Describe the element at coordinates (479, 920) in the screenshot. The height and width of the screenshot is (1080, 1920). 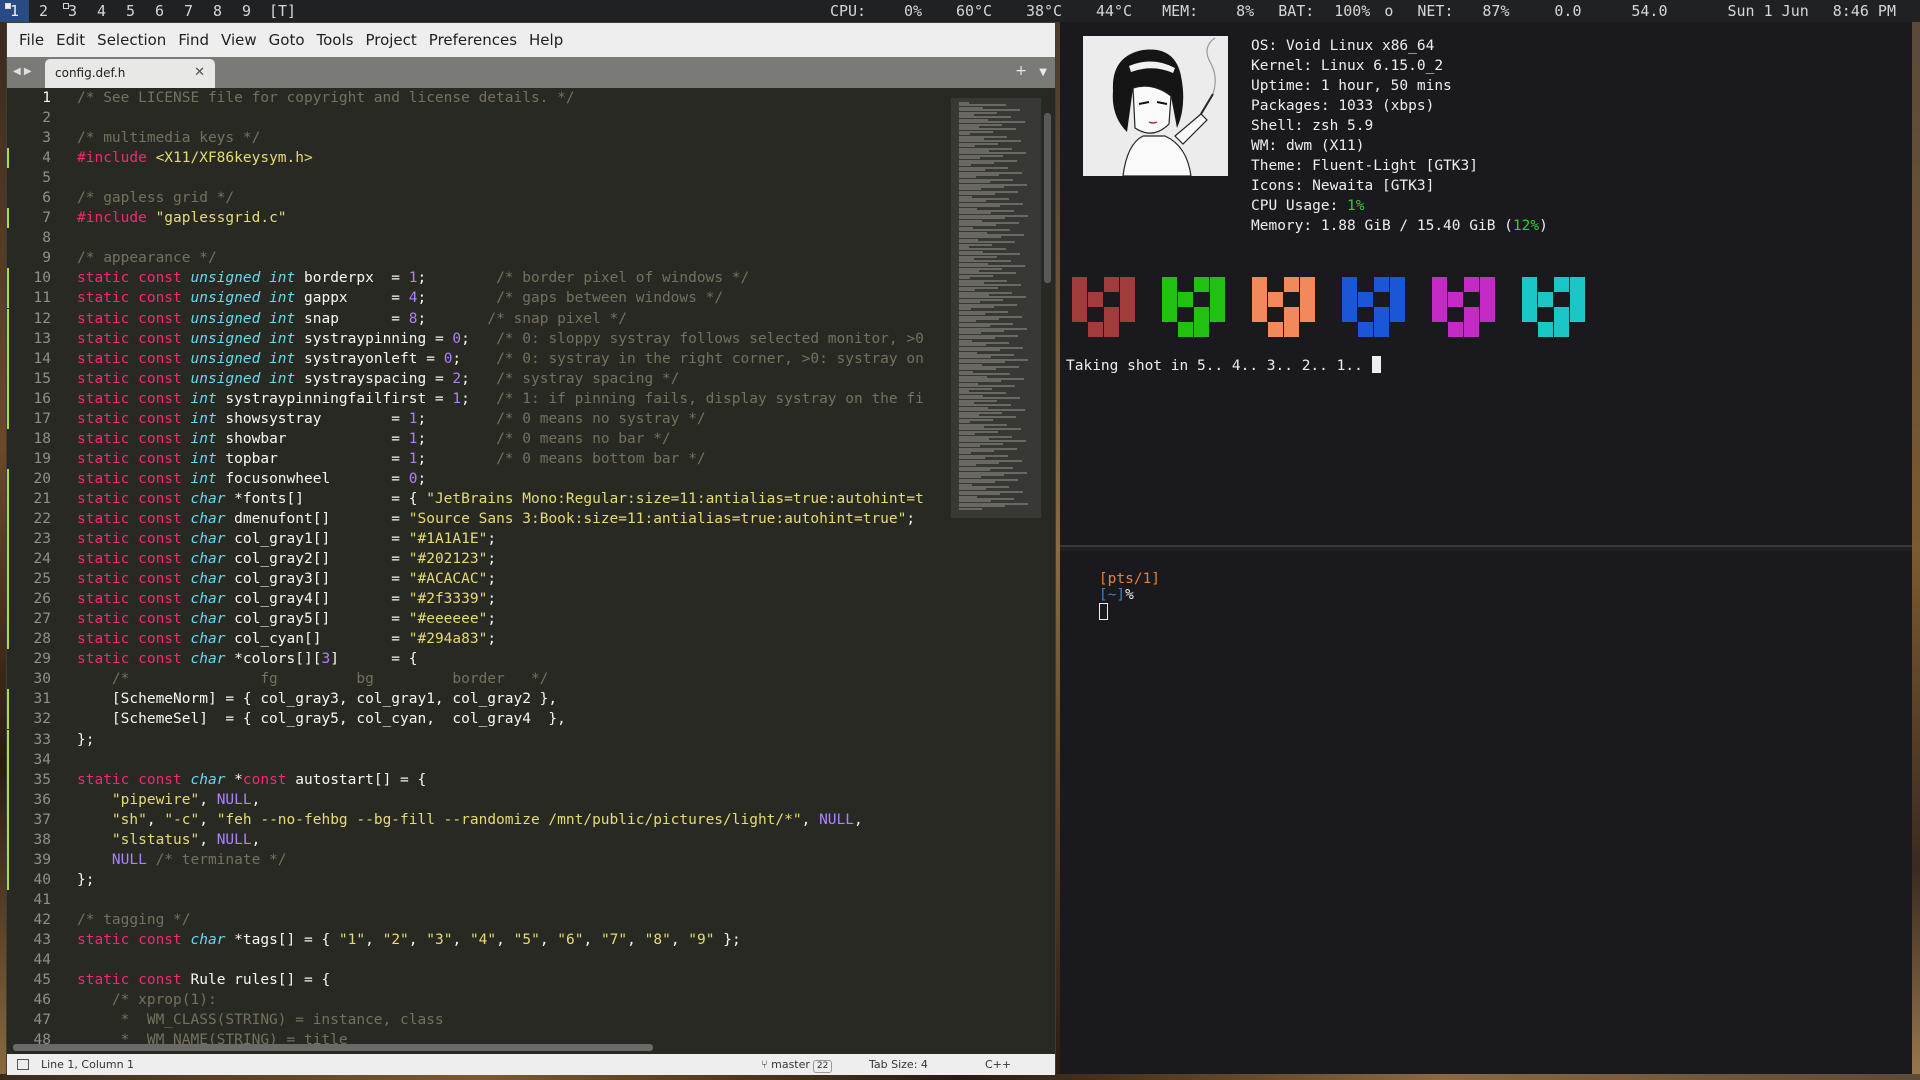
I see `code-line: 42 /* tagging */` at that location.